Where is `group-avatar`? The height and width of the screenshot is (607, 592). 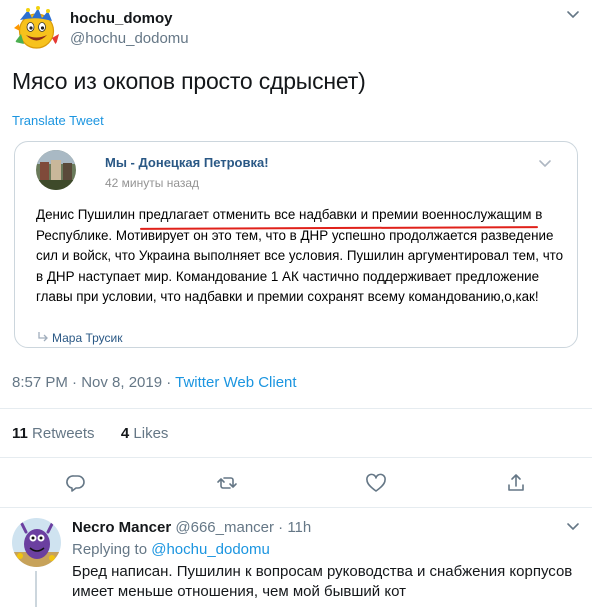 group-avatar is located at coordinates (56, 170).